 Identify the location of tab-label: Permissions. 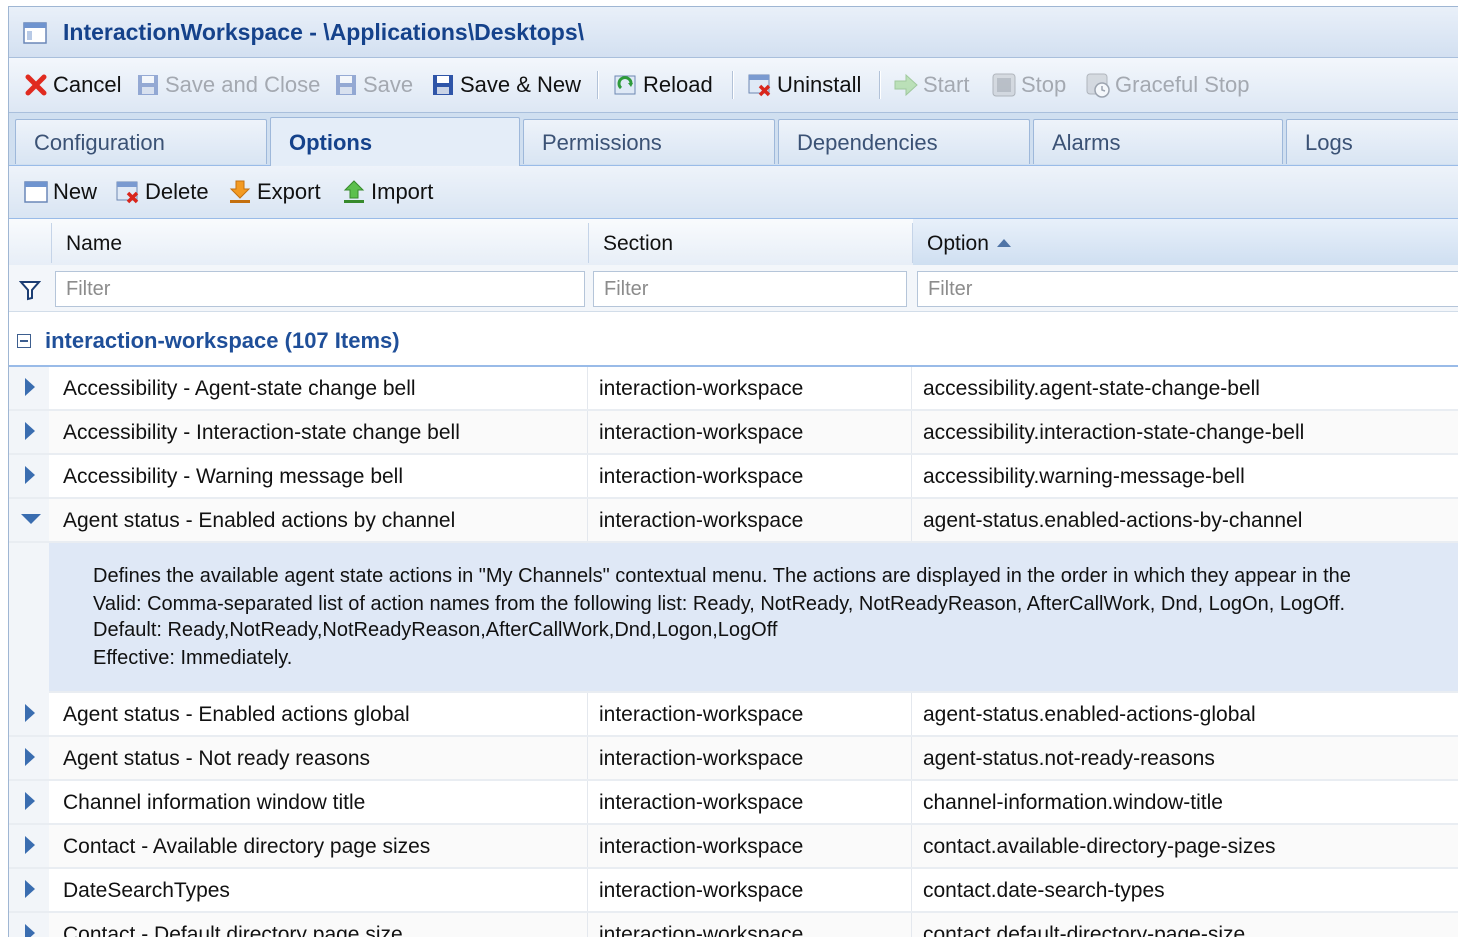
(602, 142).